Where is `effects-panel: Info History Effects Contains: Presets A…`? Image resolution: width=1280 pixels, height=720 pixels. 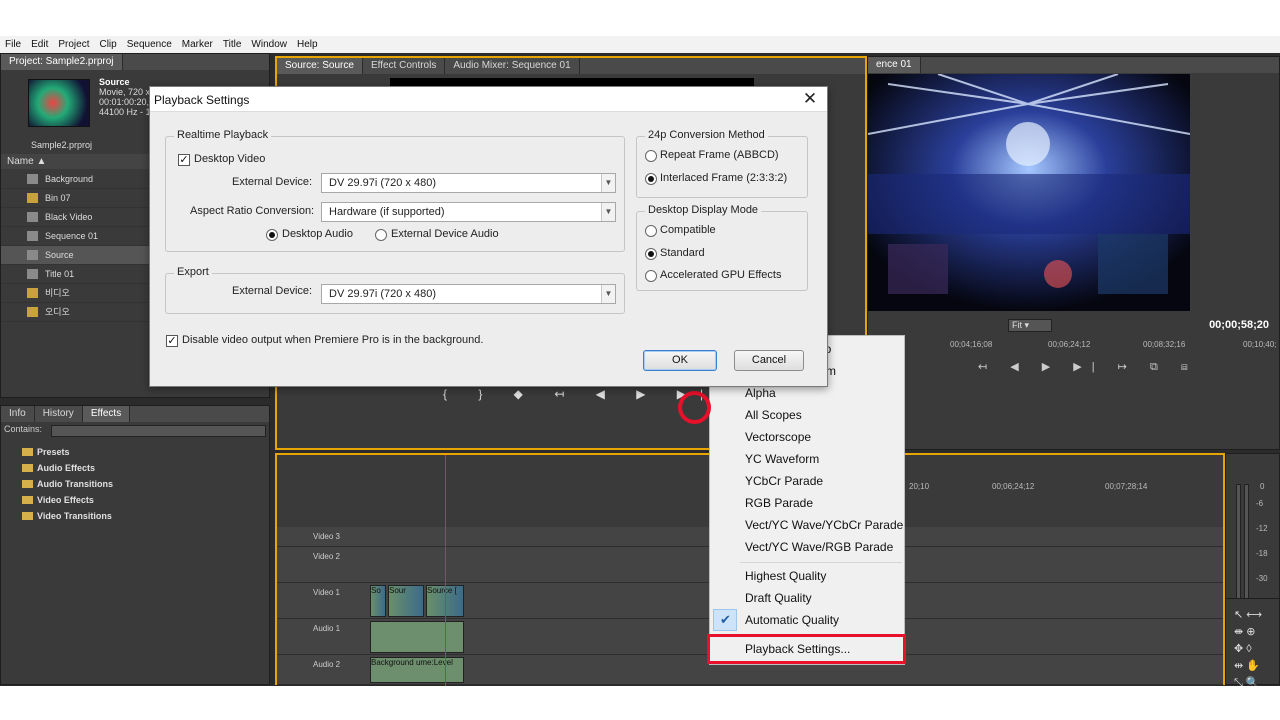
effects-panel: Info History Effects Contains: Presets A… is located at coordinates (135, 545).